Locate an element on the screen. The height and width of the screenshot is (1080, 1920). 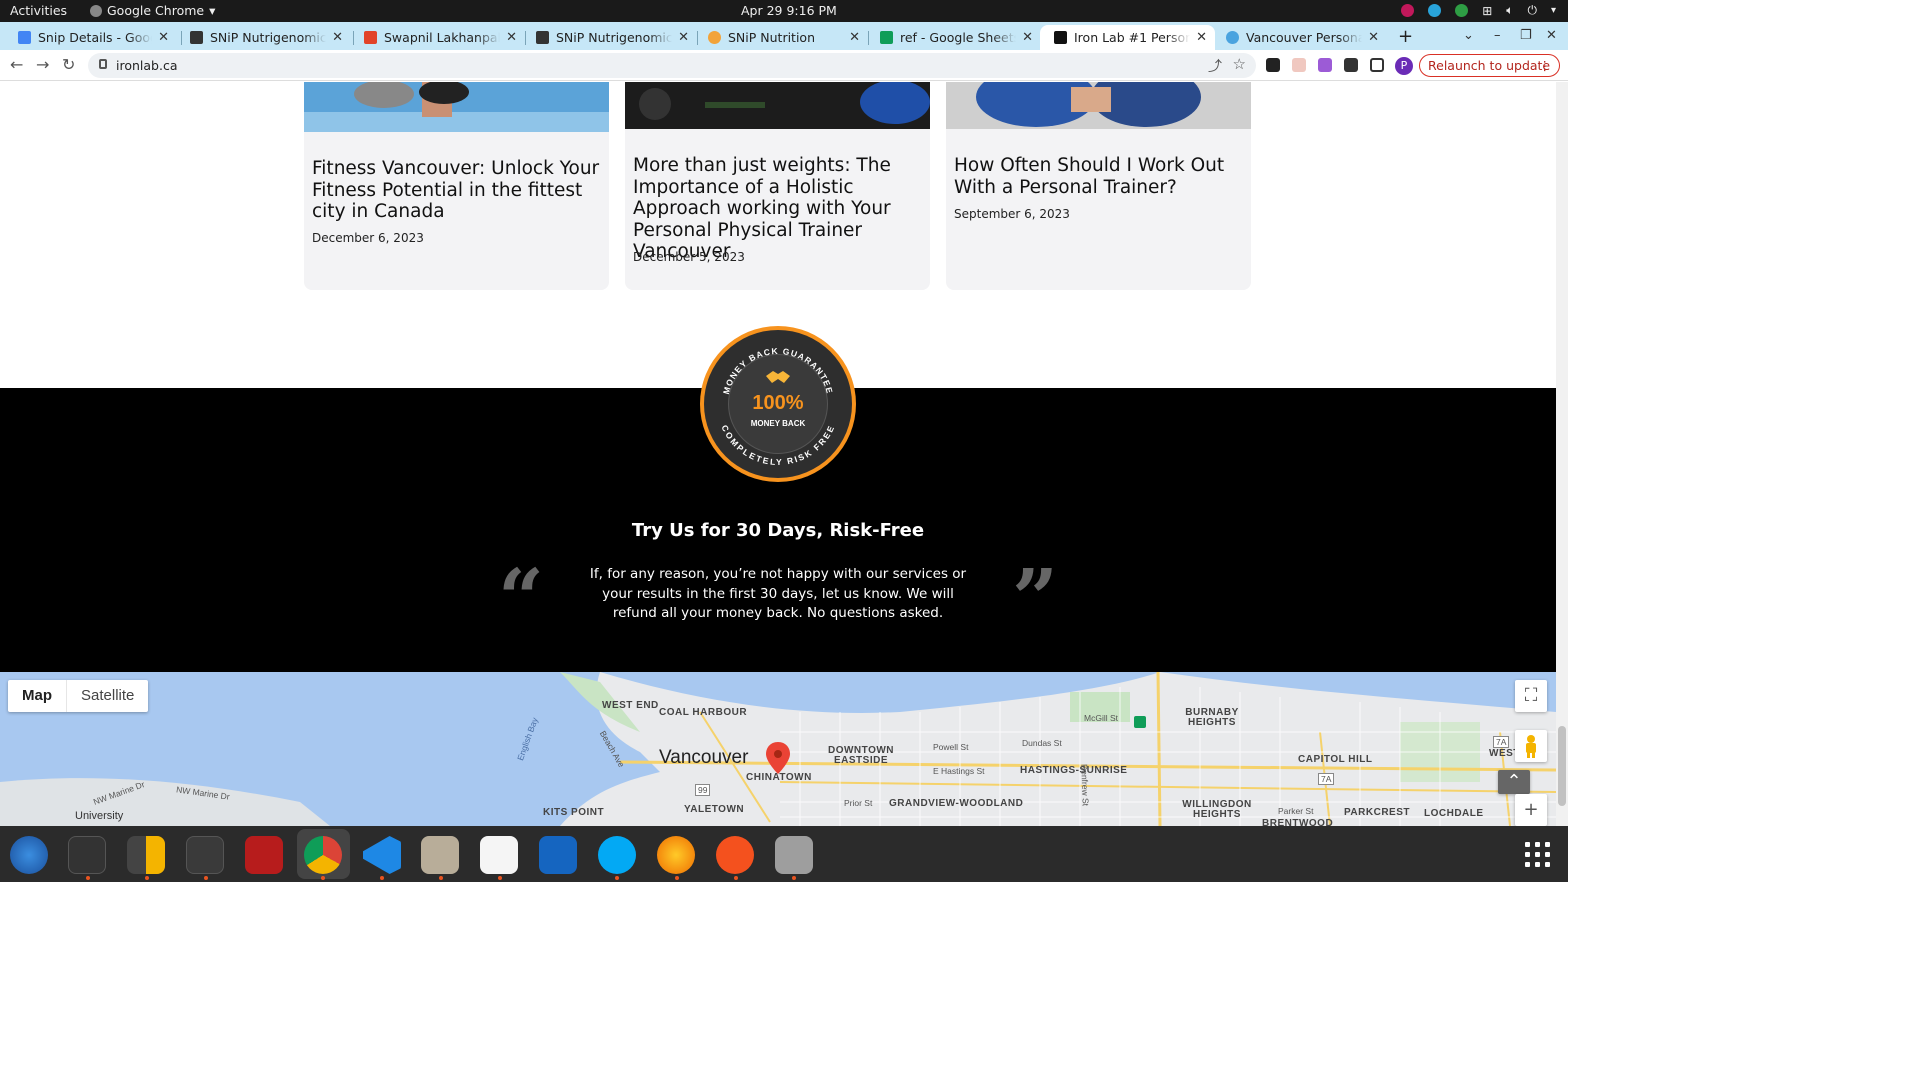
terminal-icon is located at coordinates (87, 855).